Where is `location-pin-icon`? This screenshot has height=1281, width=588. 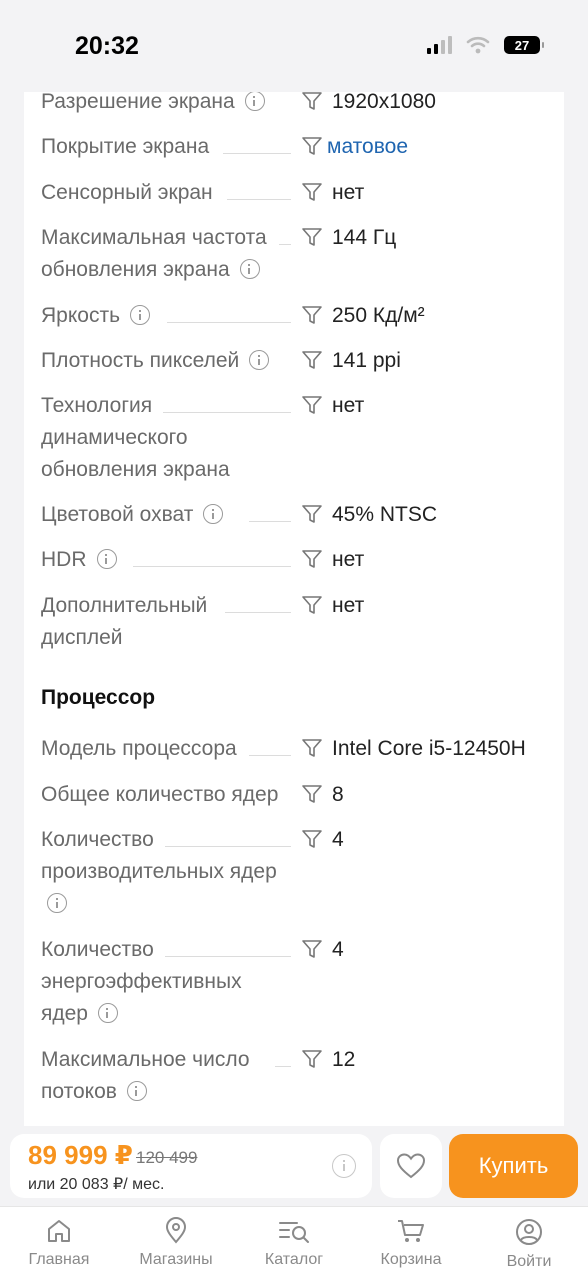 location-pin-icon is located at coordinates (176, 1230).